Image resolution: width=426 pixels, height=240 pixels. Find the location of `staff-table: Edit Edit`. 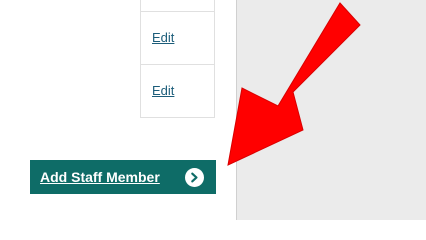

staff-table: Edit Edit is located at coordinates (177, 59).